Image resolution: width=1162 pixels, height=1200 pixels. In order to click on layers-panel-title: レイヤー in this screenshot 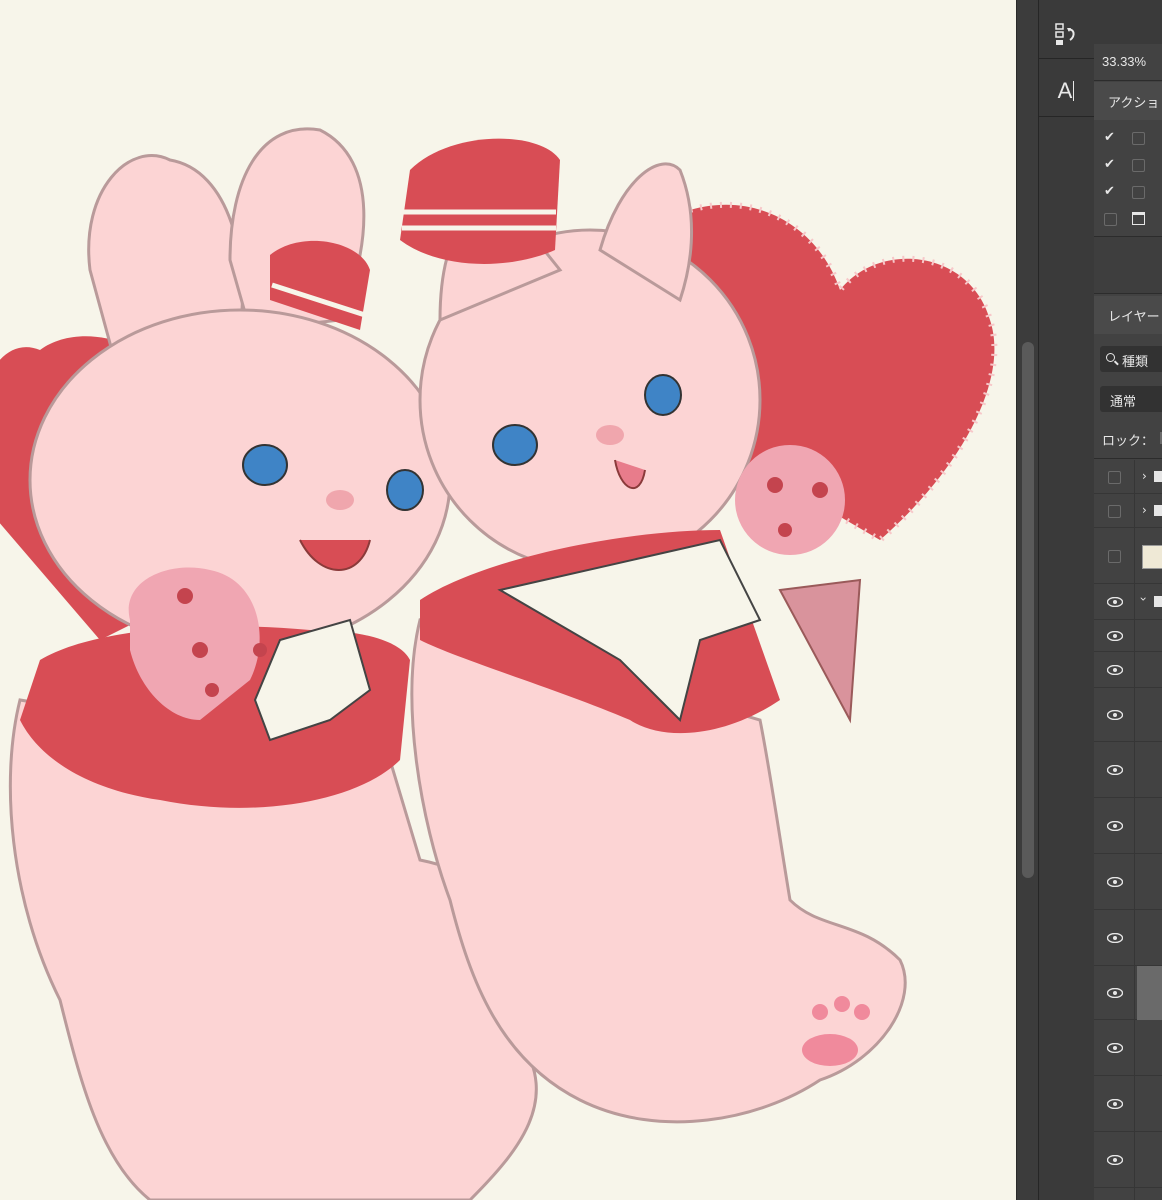, I will do `click(1134, 317)`.